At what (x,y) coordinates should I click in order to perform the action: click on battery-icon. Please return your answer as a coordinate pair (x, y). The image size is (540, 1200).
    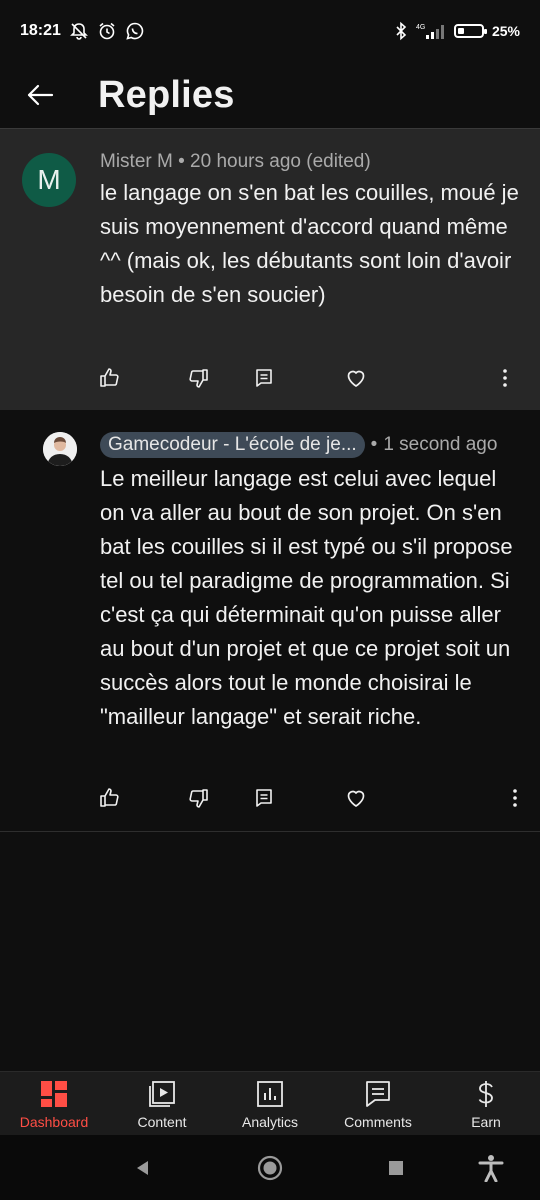
    Looking at the image, I should click on (470, 31).